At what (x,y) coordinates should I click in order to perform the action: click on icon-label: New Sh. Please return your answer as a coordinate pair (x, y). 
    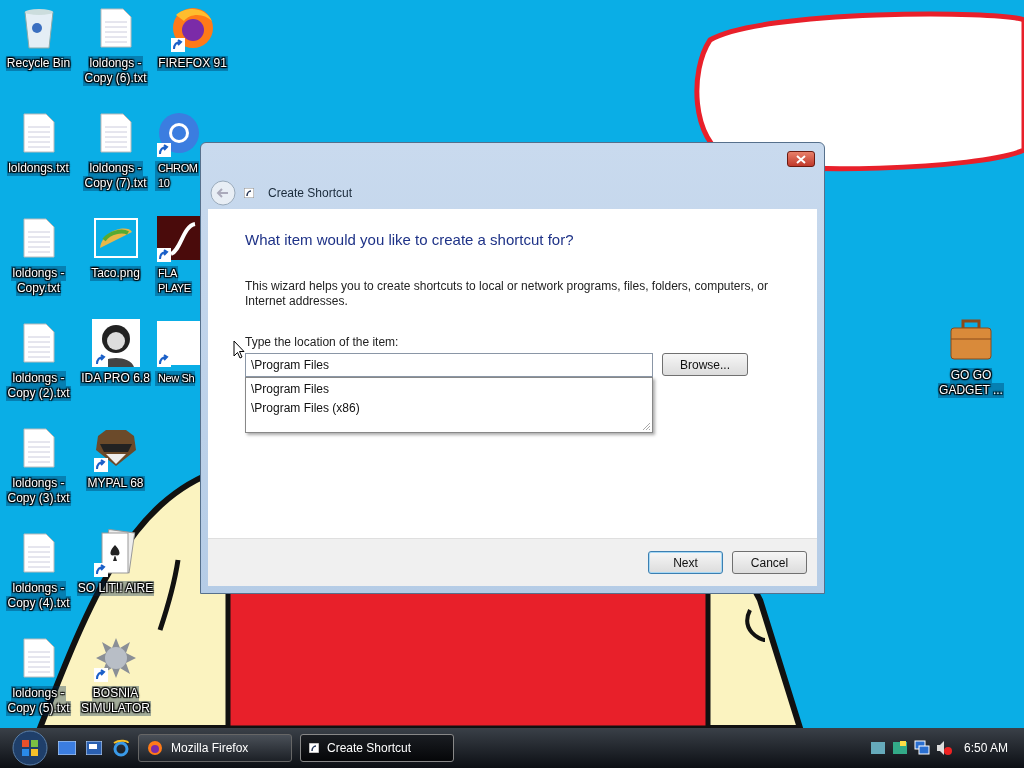
    Looking at the image, I should click on (175, 378).